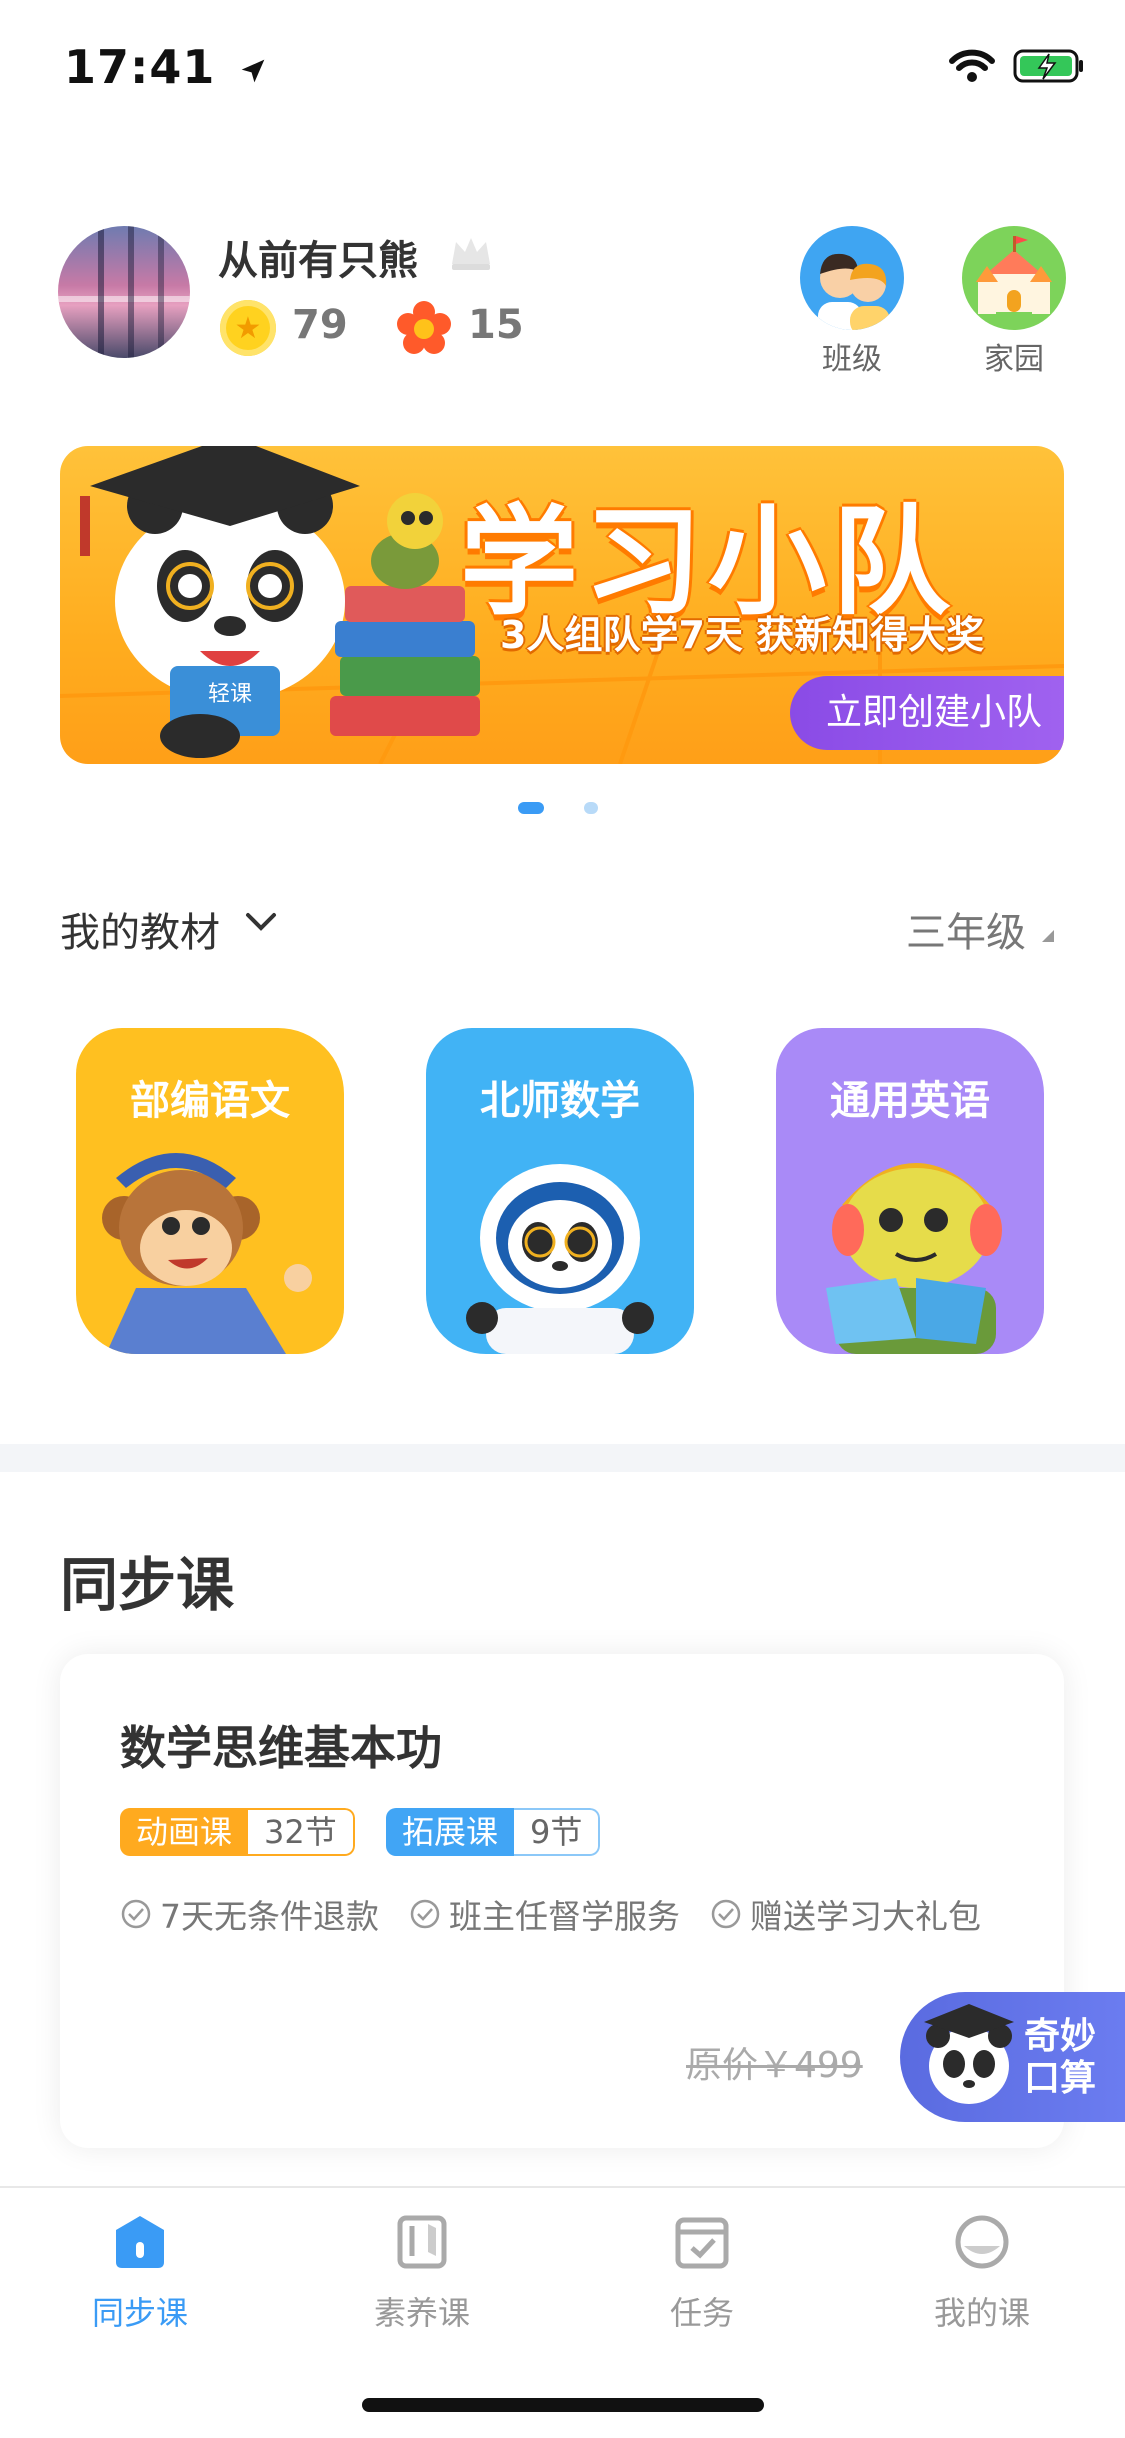 The image size is (1125, 2438). I want to click on promo-banner: 轻课 学习小队 3人组队学7天 获新知得大奖 立即创建小队, so click(562, 605).